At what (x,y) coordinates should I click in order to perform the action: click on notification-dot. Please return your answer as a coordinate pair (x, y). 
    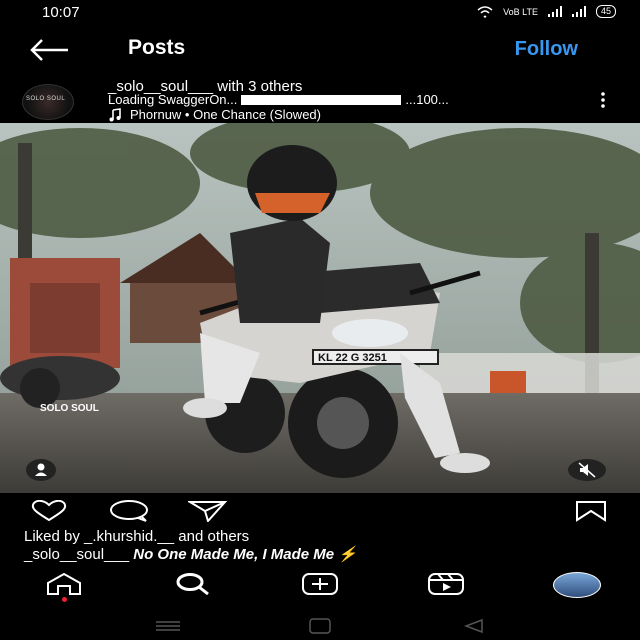
    Looking at the image, I should click on (64, 599).